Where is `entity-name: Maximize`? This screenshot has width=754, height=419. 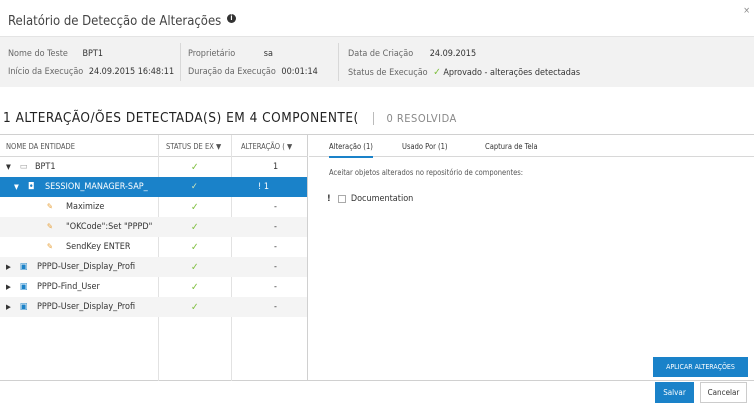 entity-name: Maximize is located at coordinates (85, 207).